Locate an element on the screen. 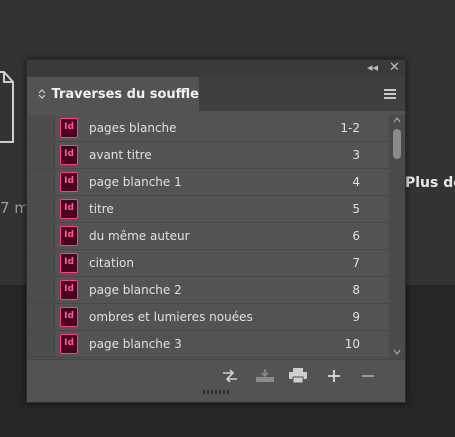 This screenshot has height=437, width=455. document-name: avant titre is located at coordinates (120, 155).